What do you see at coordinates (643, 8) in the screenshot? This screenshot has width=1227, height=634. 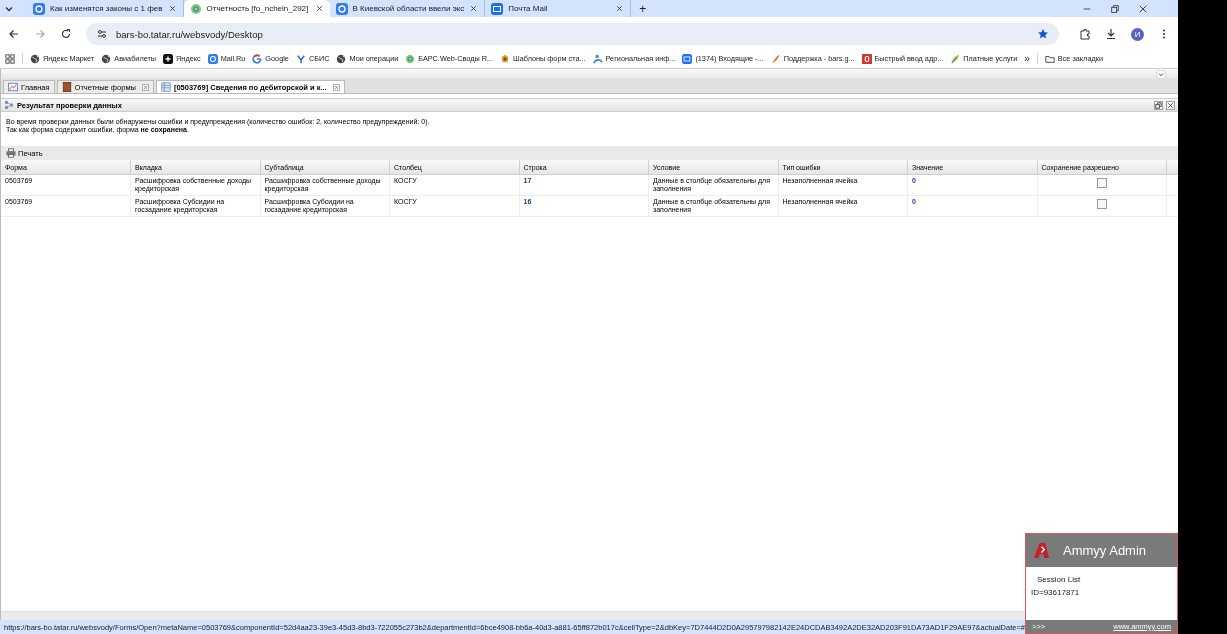 I see `new-tab-button: +` at bounding box center [643, 8].